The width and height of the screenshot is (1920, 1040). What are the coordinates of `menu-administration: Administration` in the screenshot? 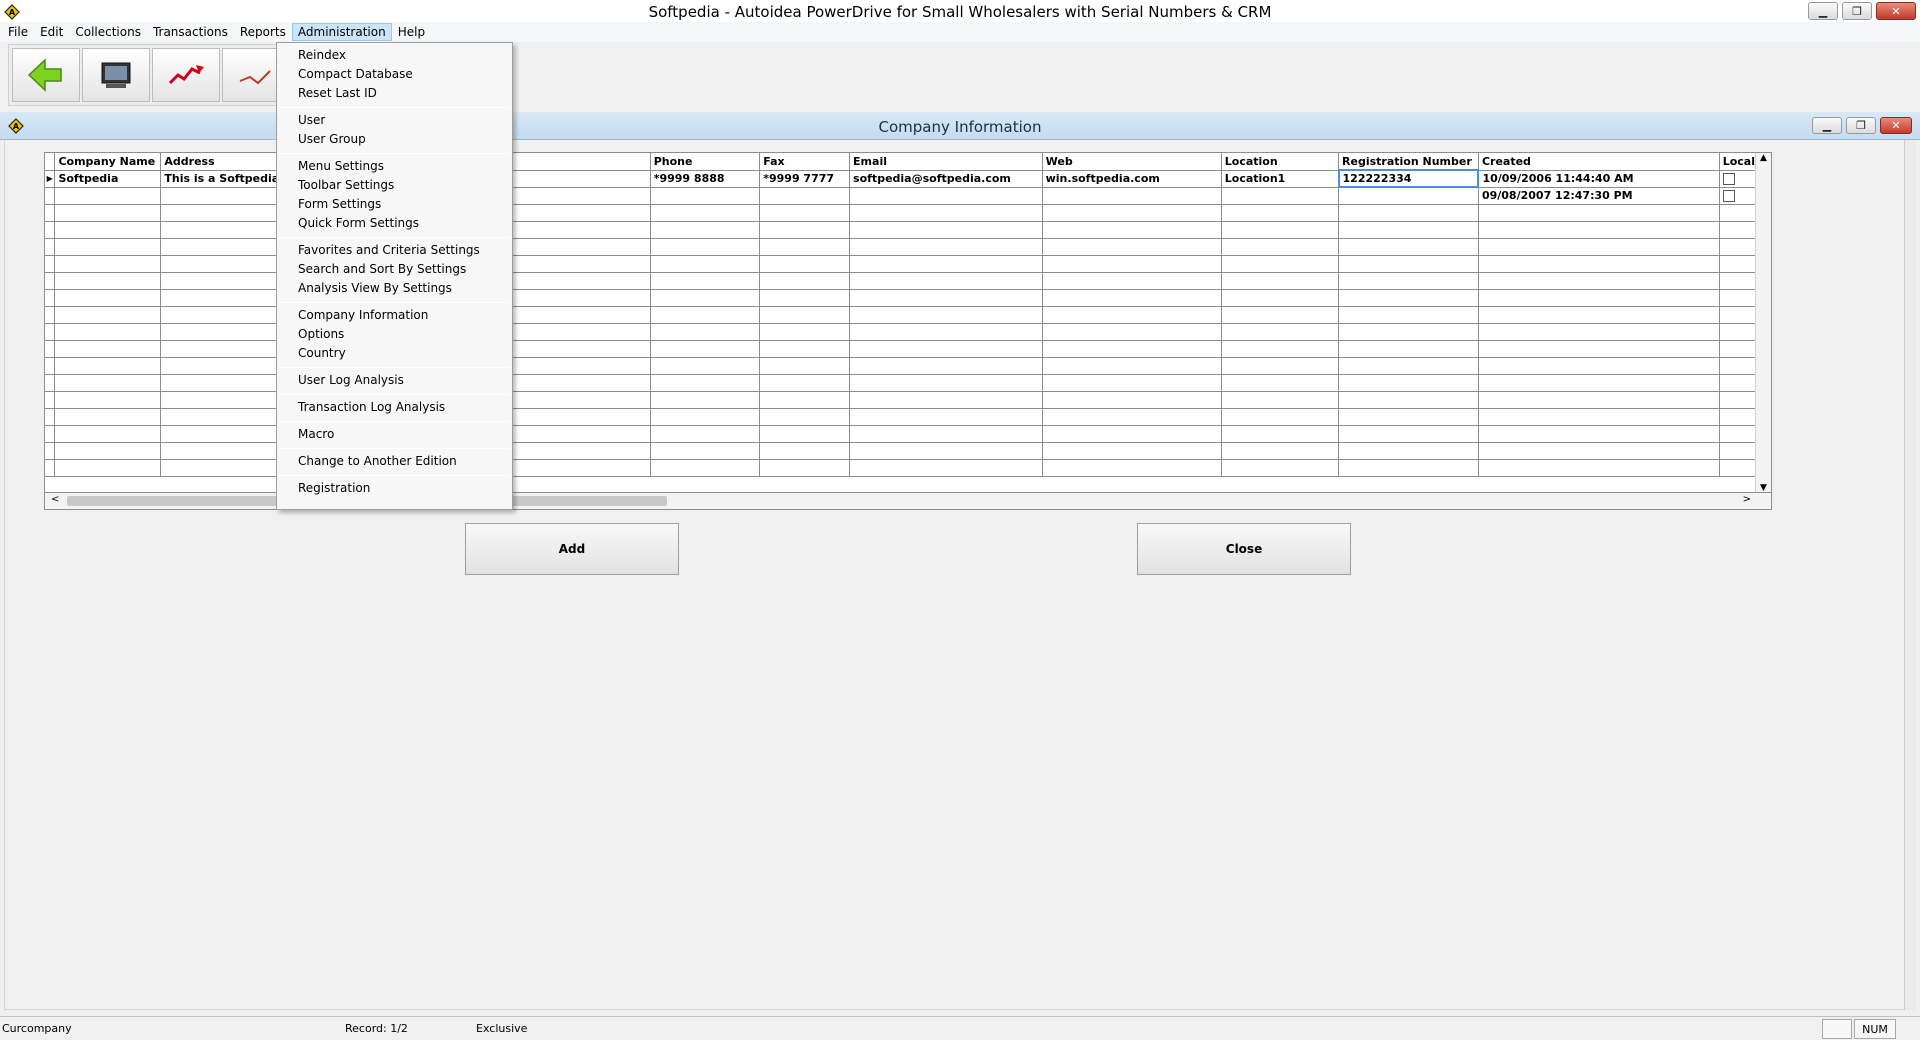 It's located at (341, 32).